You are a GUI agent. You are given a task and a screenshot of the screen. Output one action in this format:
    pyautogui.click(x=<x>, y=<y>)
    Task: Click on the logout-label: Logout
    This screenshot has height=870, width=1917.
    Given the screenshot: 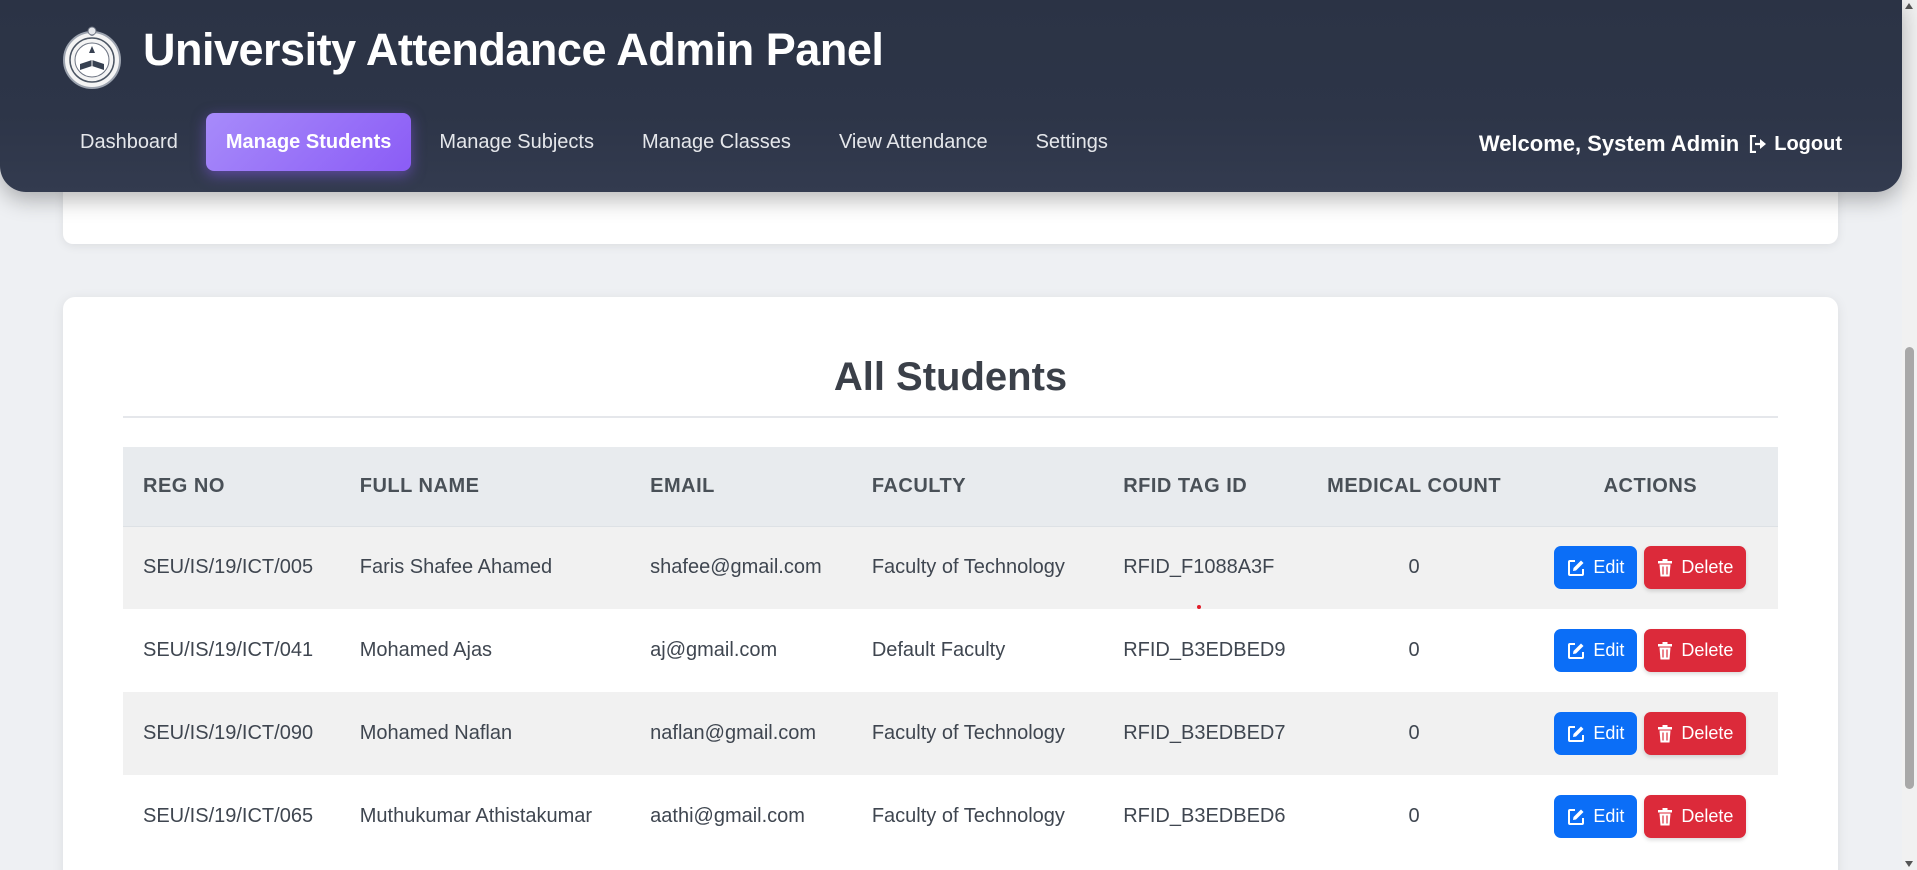 What is the action you would take?
    pyautogui.click(x=1808, y=143)
    